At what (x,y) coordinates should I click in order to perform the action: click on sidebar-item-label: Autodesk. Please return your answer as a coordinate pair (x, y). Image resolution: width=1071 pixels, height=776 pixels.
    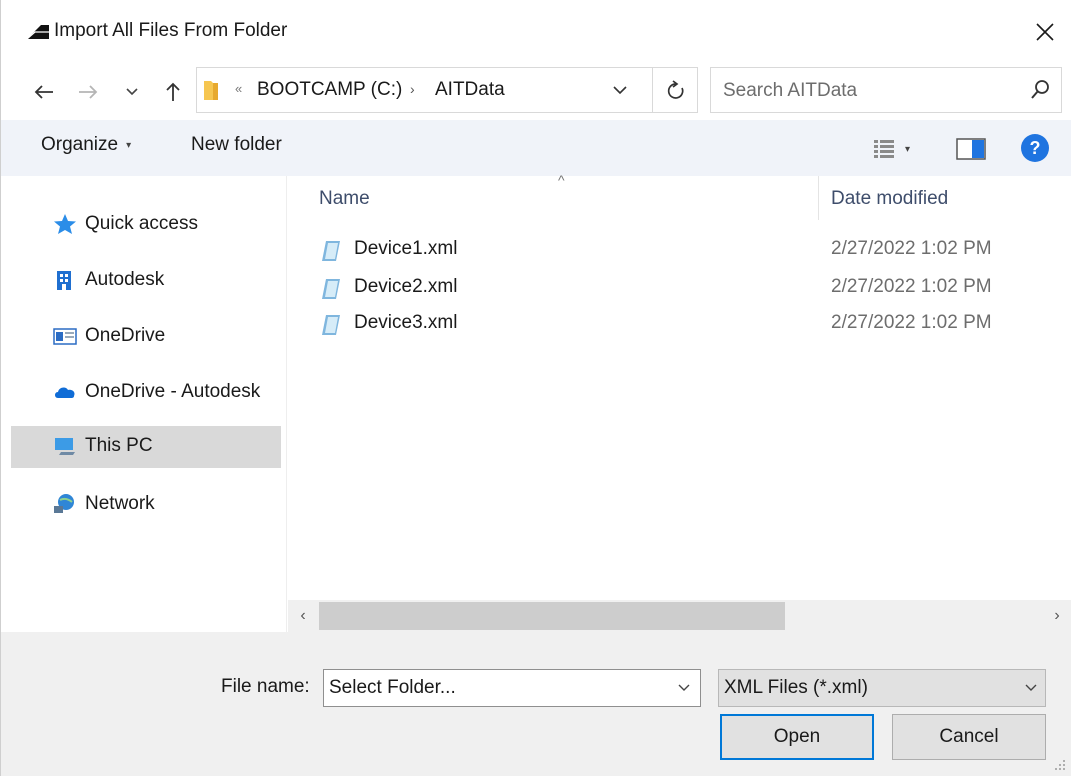
    Looking at the image, I should click on (125, 279).